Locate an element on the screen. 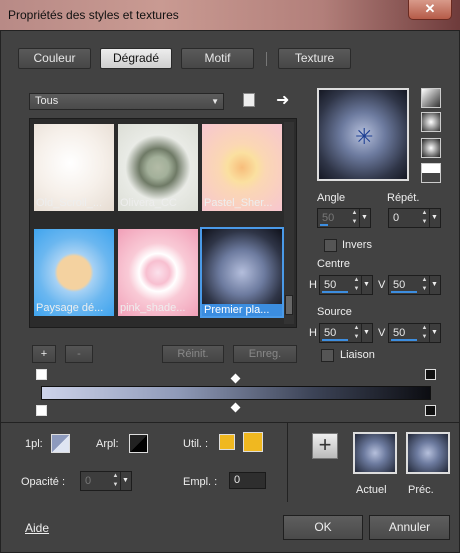  center-v-input: 50 ▲ ▼ ▼ is located at coordinates (414, 285).